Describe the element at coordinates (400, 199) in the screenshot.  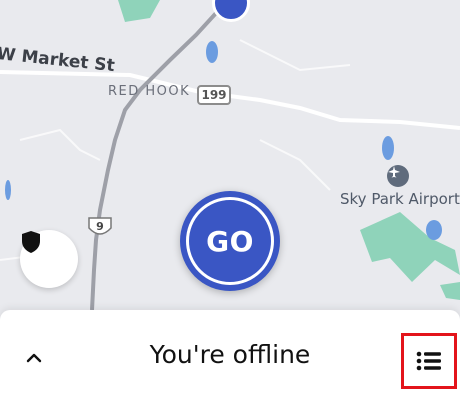
I see `airport-label: Sky Park Airport` at that location.